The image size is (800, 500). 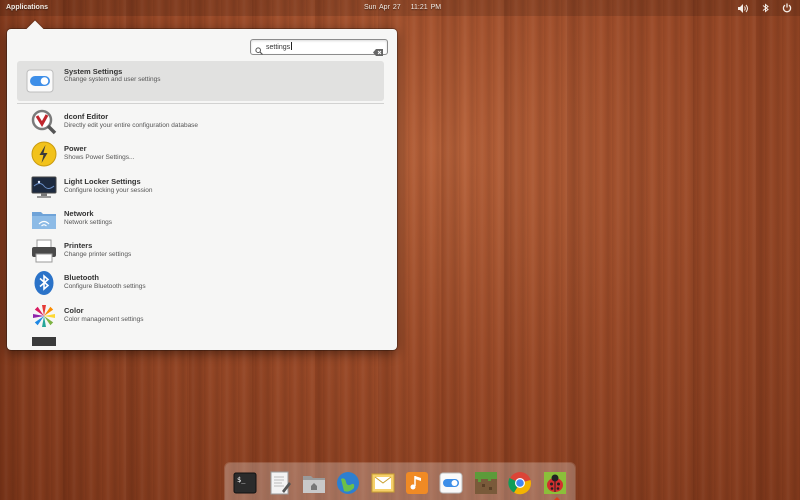 I want to click on monitor-lock-icon, so click(x=44, y=187).